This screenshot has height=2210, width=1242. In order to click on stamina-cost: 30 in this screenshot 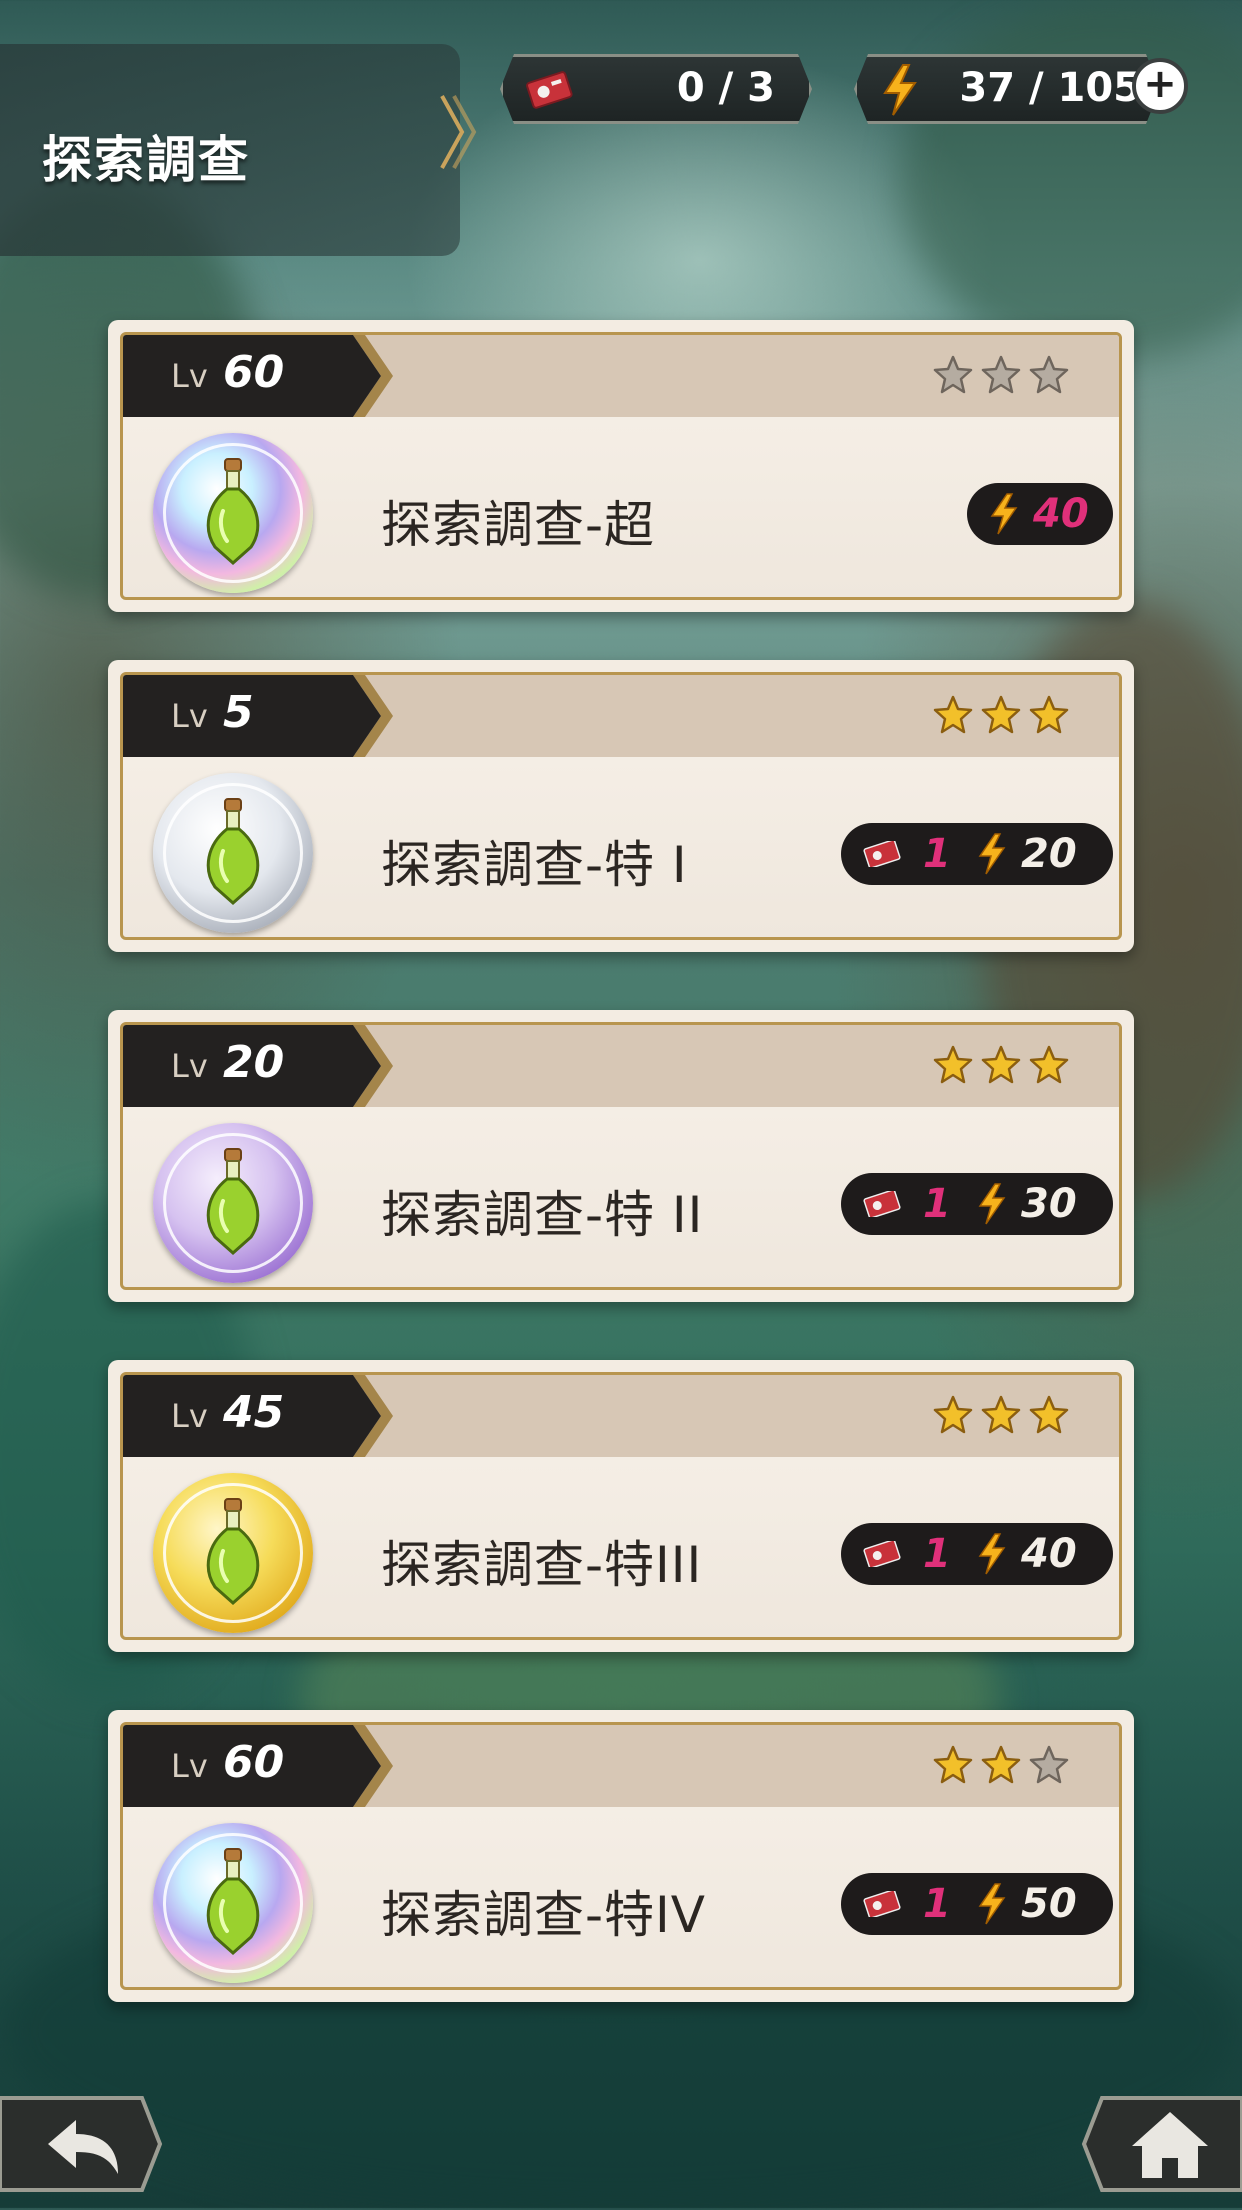, I will do `click(1049, 1204)`.